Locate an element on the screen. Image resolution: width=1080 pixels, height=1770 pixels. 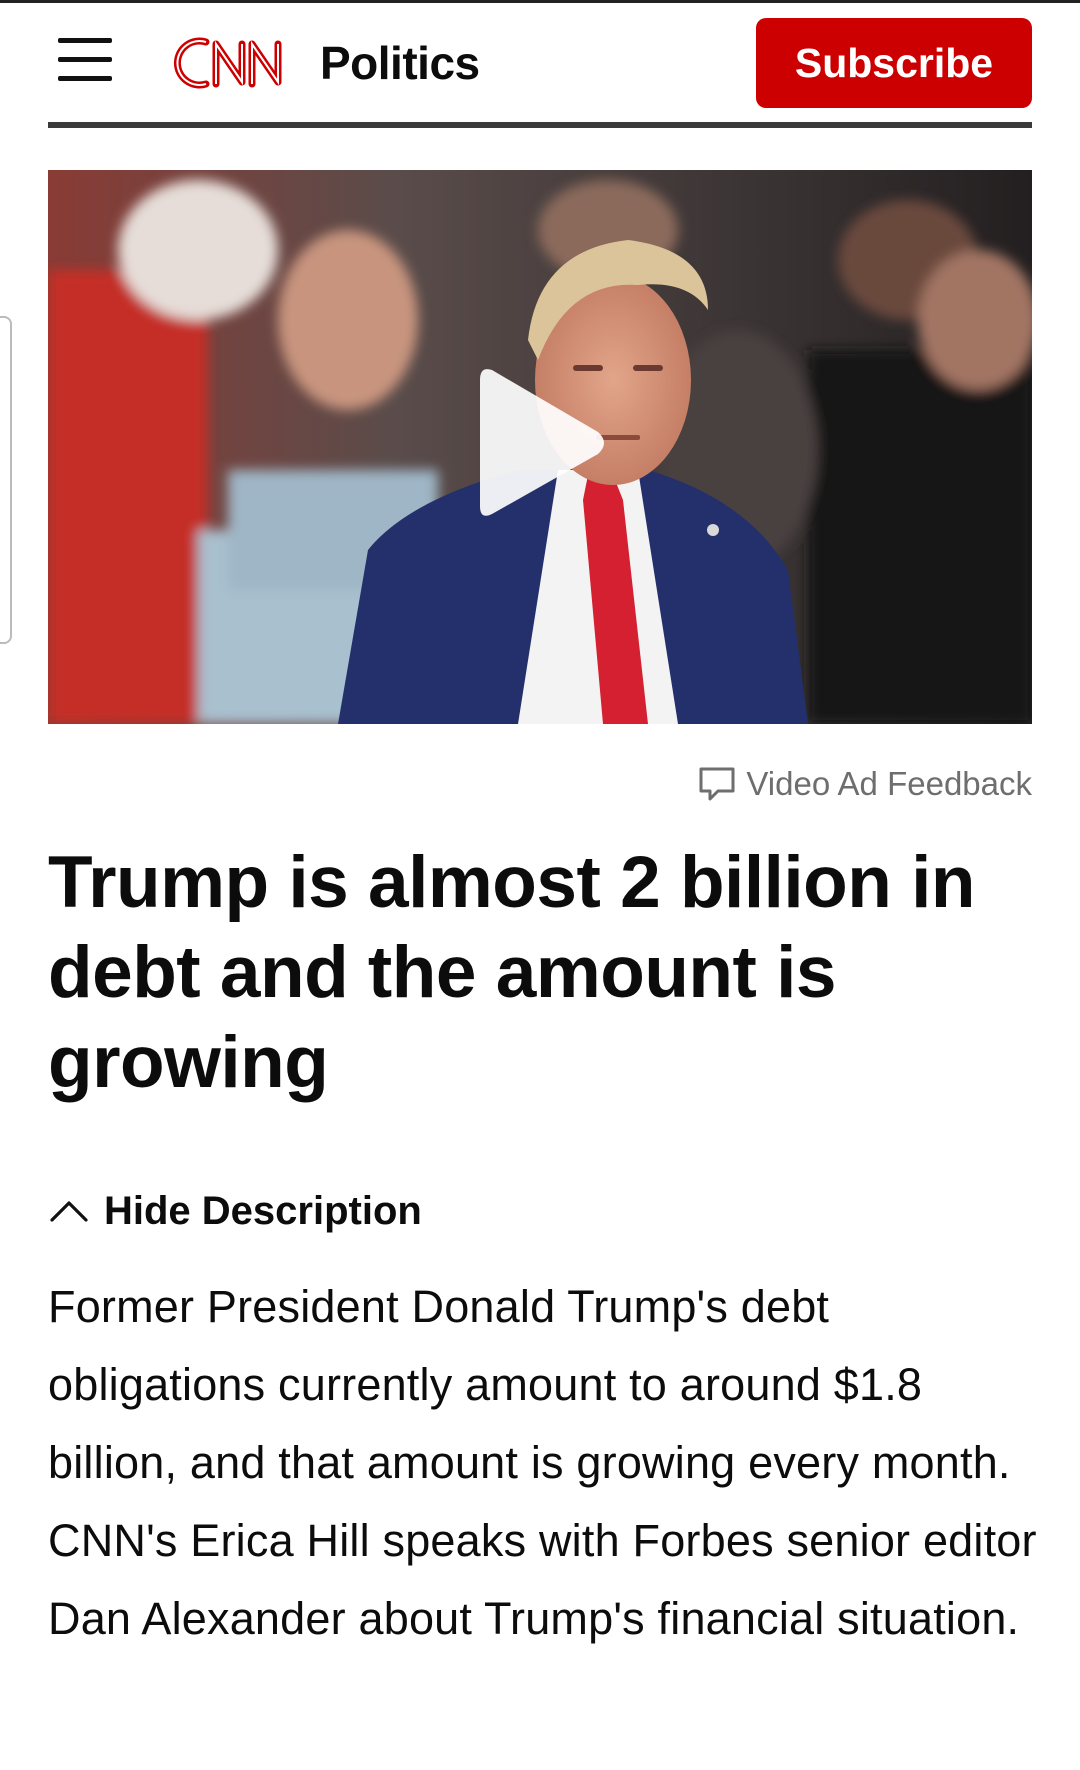
top-border is located at coordinates (540, 1).